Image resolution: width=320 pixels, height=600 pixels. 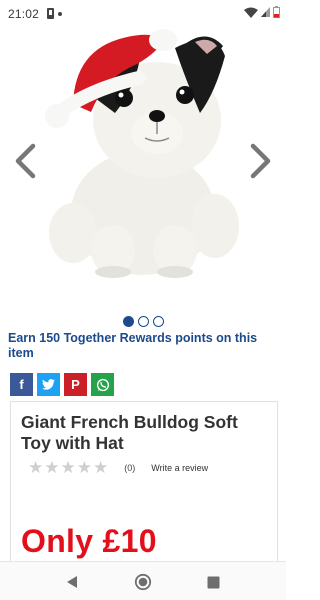 I want to click on battery-icon, so click(x=276, y=12).